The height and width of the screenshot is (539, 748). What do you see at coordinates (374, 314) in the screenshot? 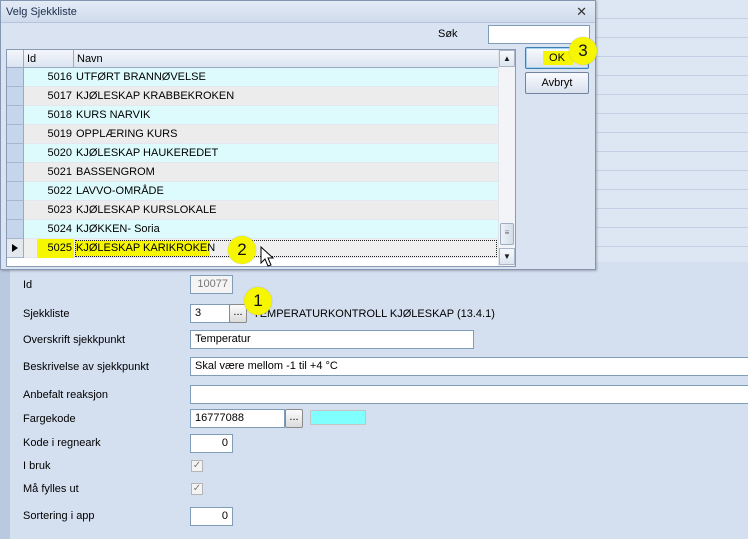
I see `sjekkliste-name: TEMPERATURKONTROLL KJØLESKAP (13.4.1)` at bounding box center [374, 314].